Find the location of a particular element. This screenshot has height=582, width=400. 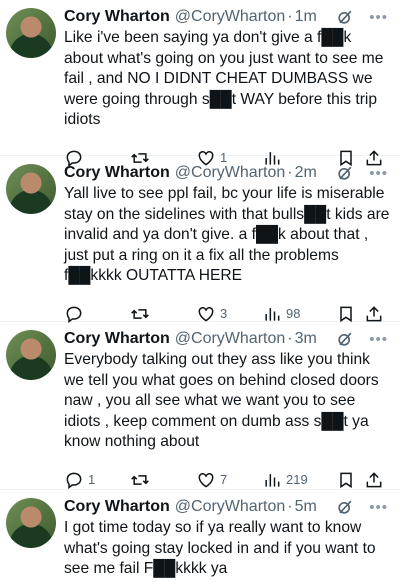

tweet-header: Cory Wharton @CoryWharton · 3m ••• is located at coordinates (228, 339).